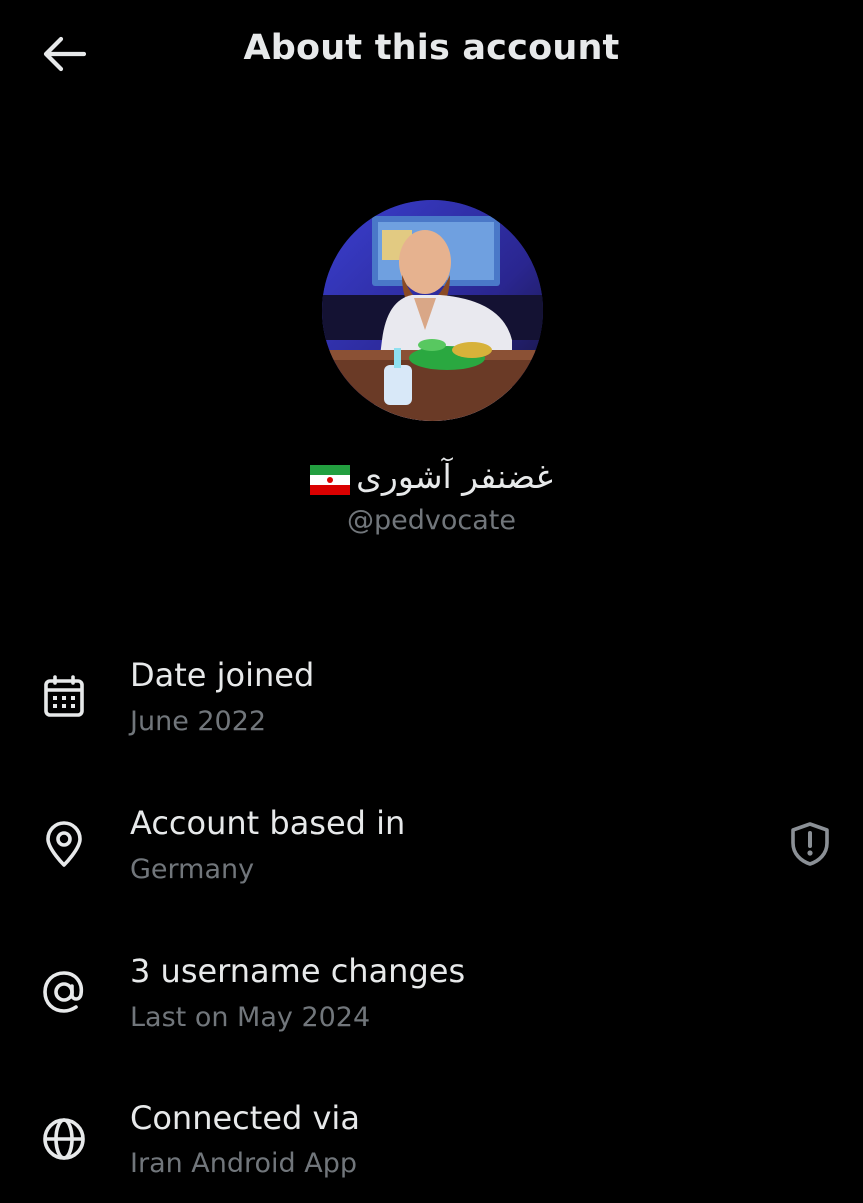 Image resolution: width=863 pixels, height=1203 pixels. Describe the element at coordinates (431, 1148) in the screenshot. I see `connected-via-row: Connected via Iran Android App` at that location.